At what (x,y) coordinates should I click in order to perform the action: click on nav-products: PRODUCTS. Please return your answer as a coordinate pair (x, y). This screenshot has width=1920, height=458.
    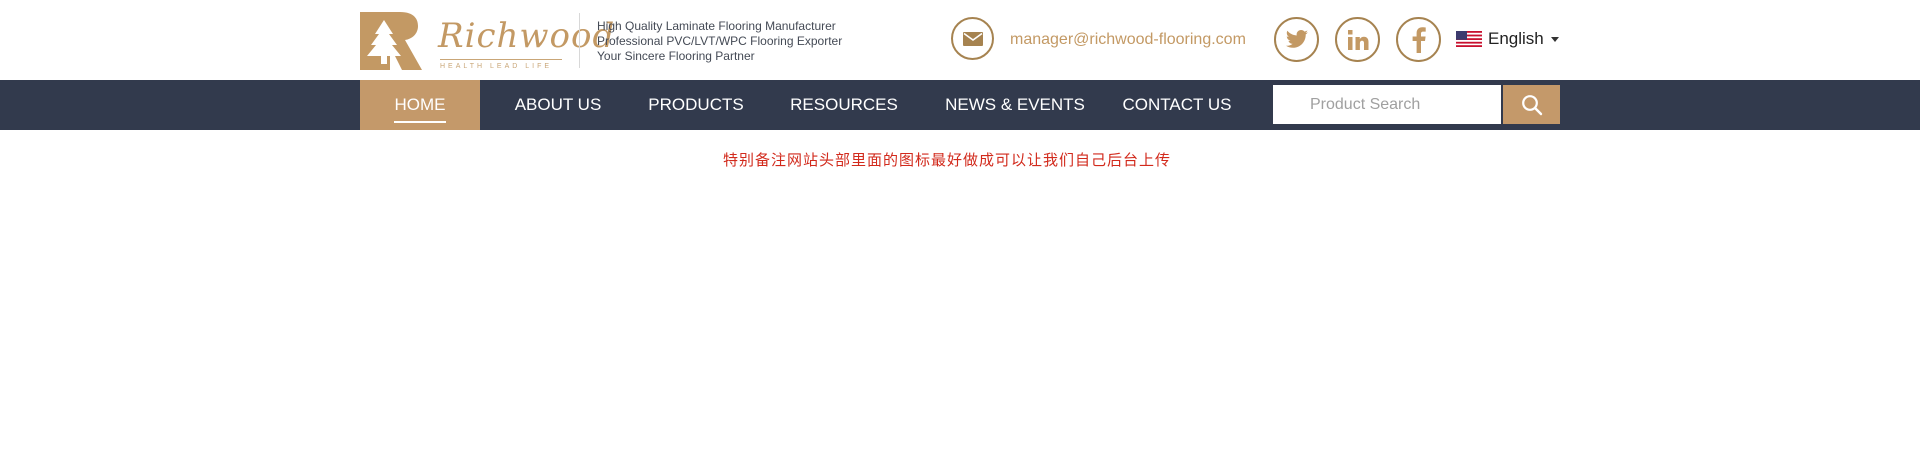
    Looking at the image, I should click on (696, 105).